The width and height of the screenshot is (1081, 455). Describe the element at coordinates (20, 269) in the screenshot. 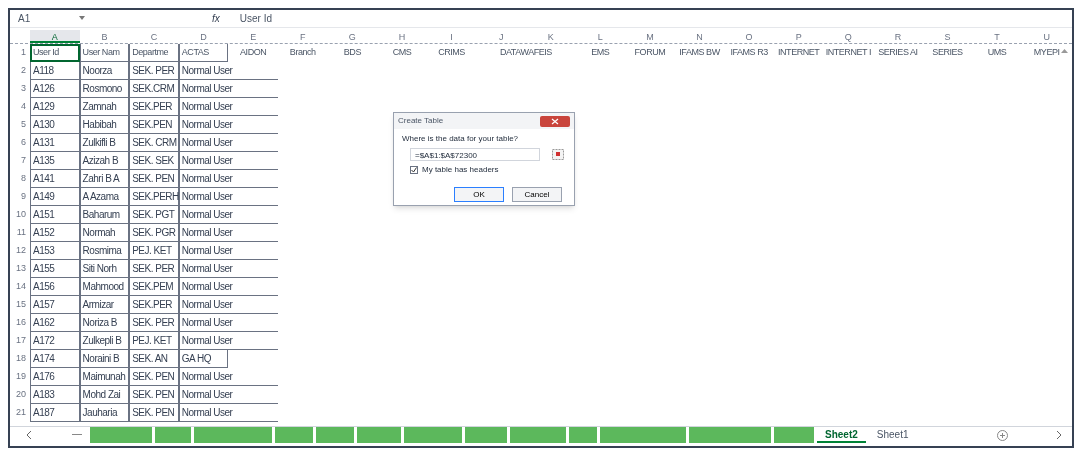

I see `row-header: 13` at that location.